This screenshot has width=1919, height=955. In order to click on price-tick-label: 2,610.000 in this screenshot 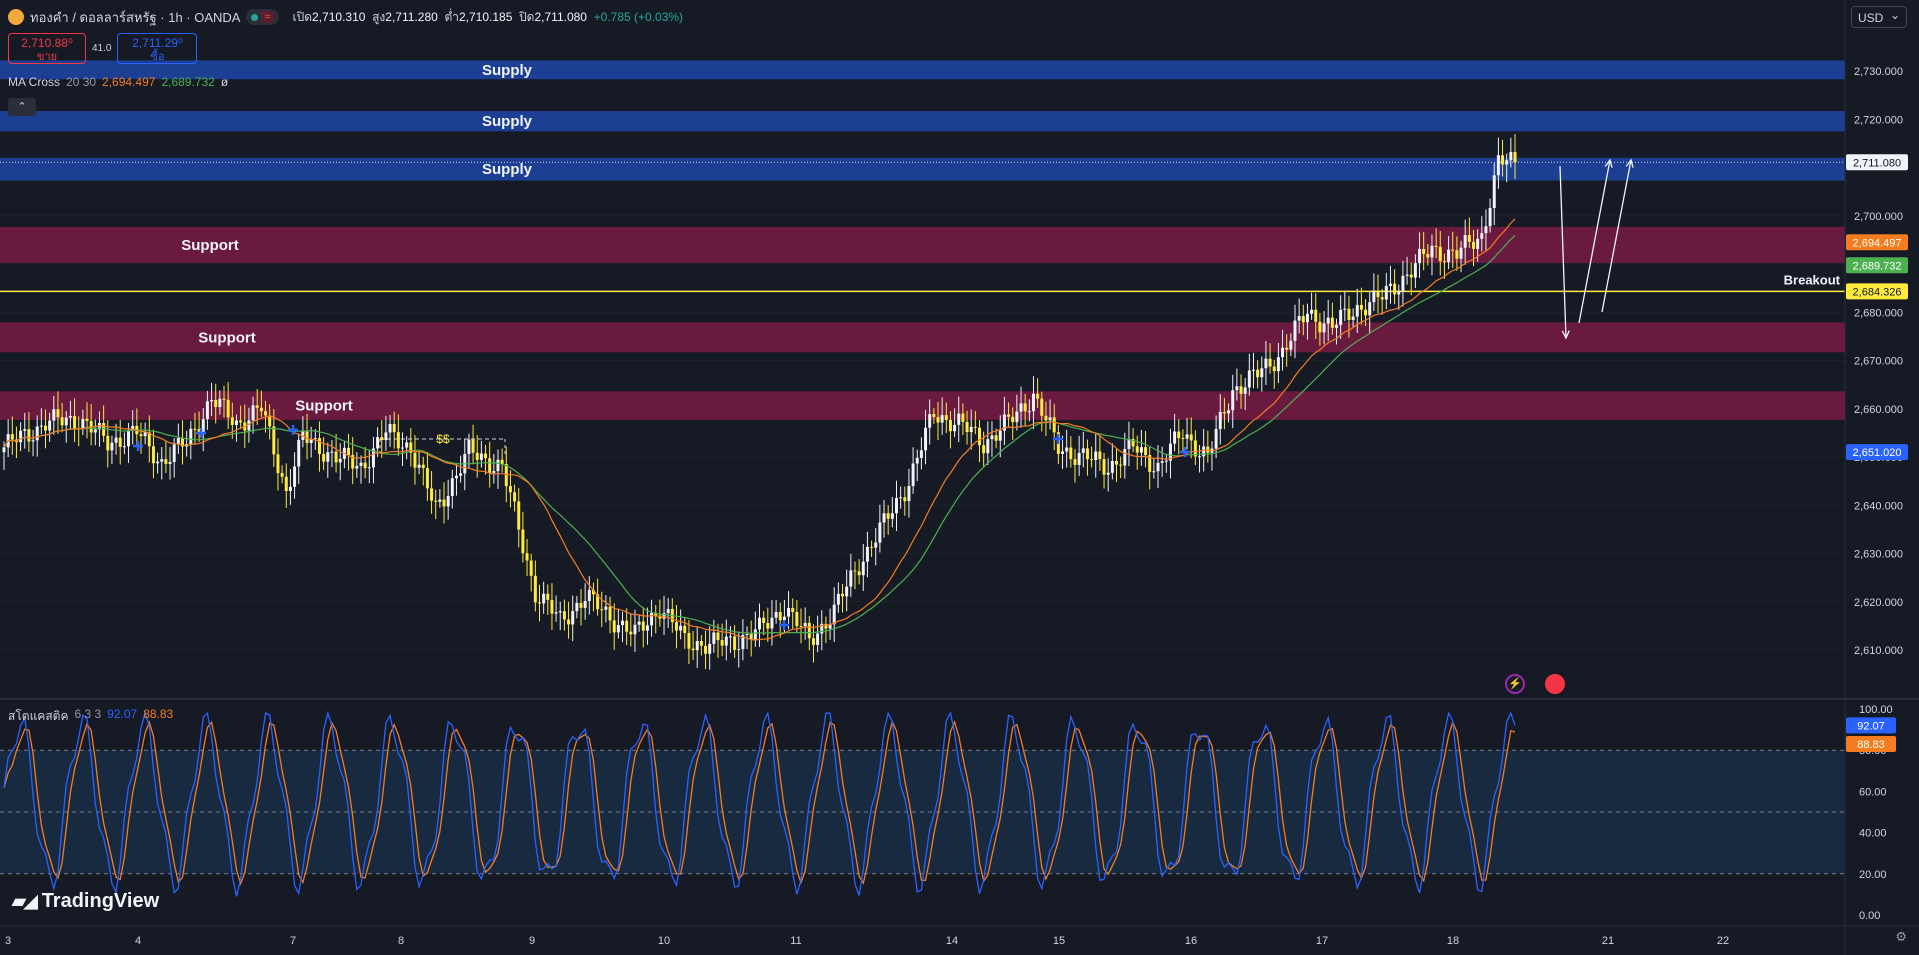, I will do `click(1878, 651)`.